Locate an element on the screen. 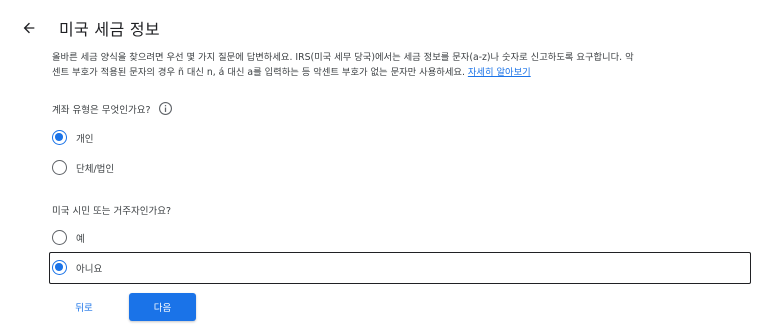 The image size is (773, 332). header: 미국 세금 정보 is located at coordinates (89, 28).